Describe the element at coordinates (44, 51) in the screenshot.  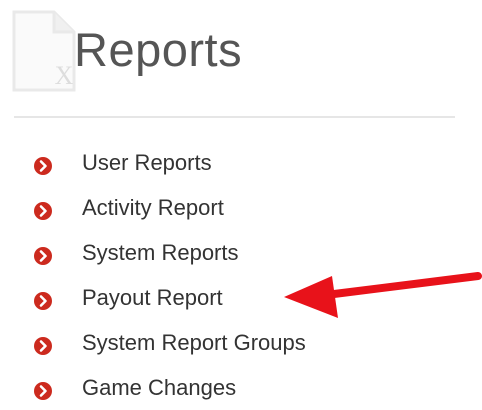
I see `excel-file-icon: X` at that location.